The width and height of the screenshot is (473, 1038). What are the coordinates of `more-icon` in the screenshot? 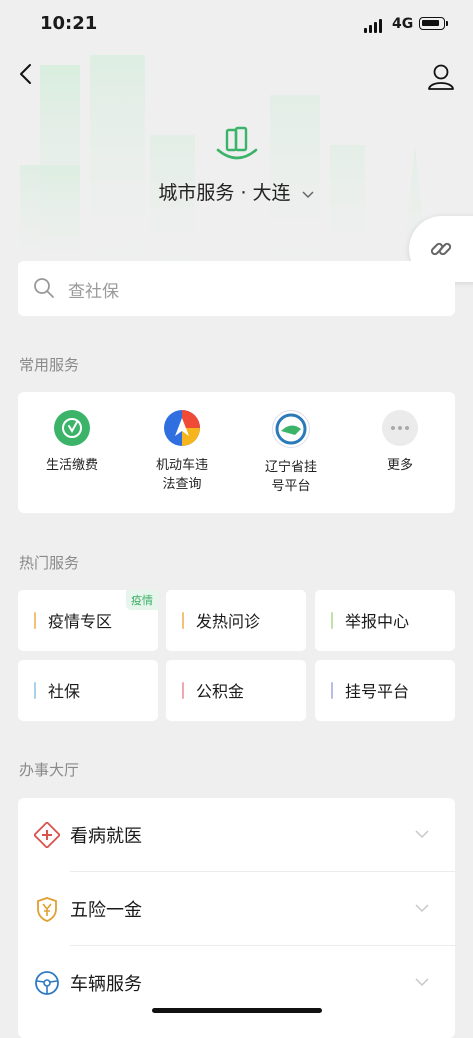 It's located at (400, 428).